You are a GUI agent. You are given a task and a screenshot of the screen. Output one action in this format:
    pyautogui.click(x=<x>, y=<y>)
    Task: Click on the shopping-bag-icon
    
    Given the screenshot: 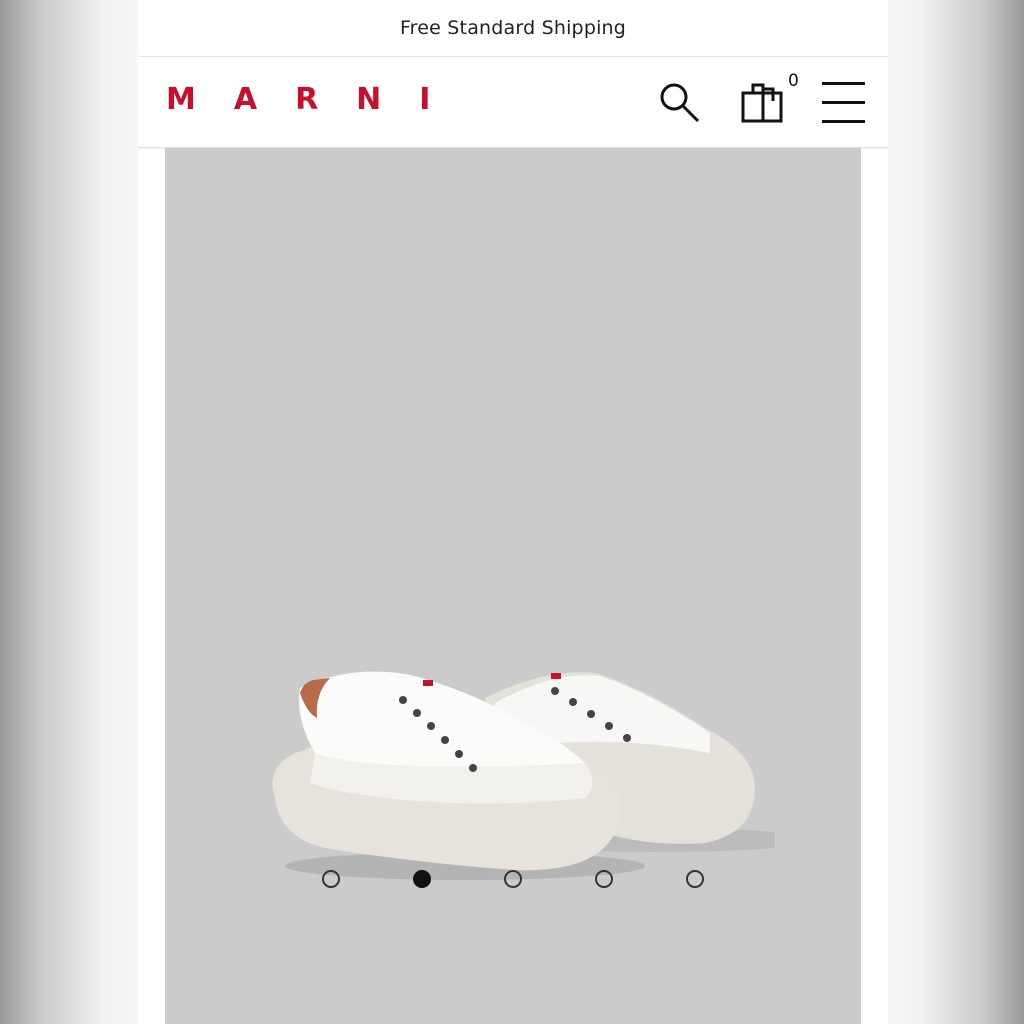 What is the action you would take?
    pyautogui.click(x=762, y=103)
    